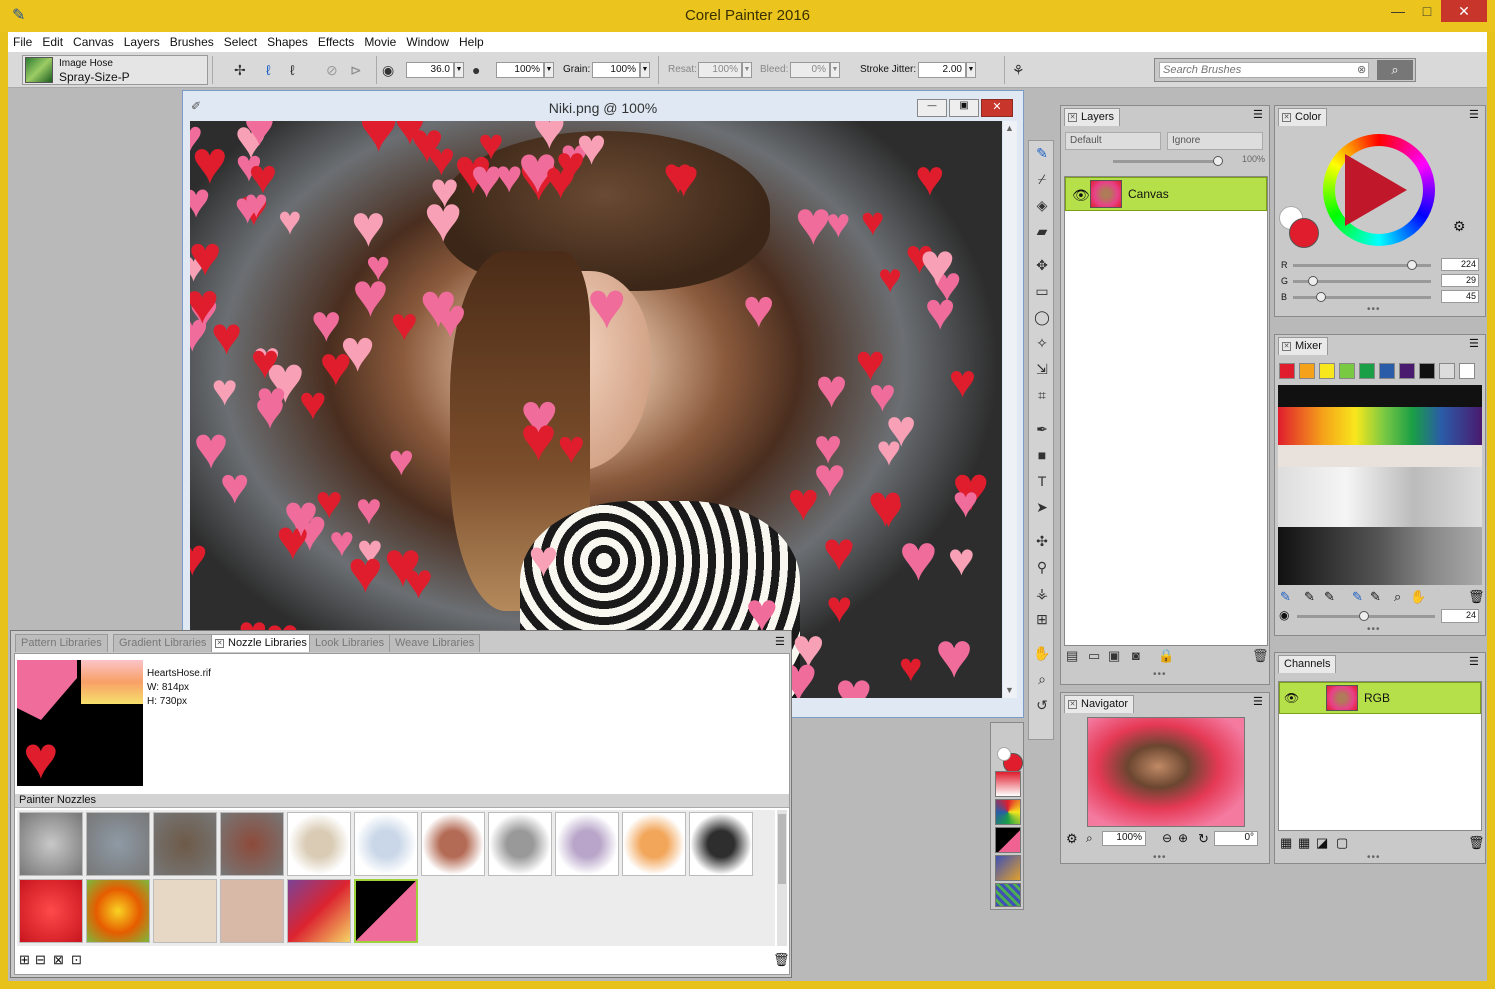 The width and height of the screenshot is (1495, 989). Describe the element at coordinates (336, 42) in the screenshot. I see `menu-effects: Effects` at that location.